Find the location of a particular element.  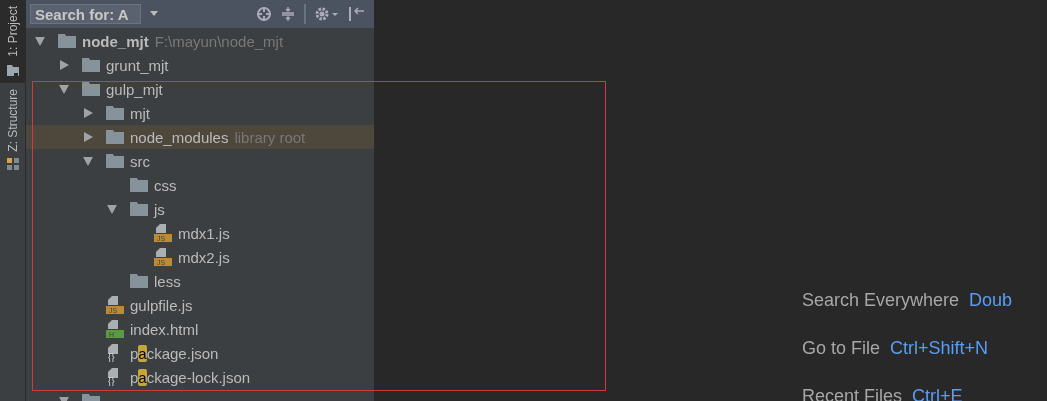

tree-item: src is located at coordinates (200, 161).